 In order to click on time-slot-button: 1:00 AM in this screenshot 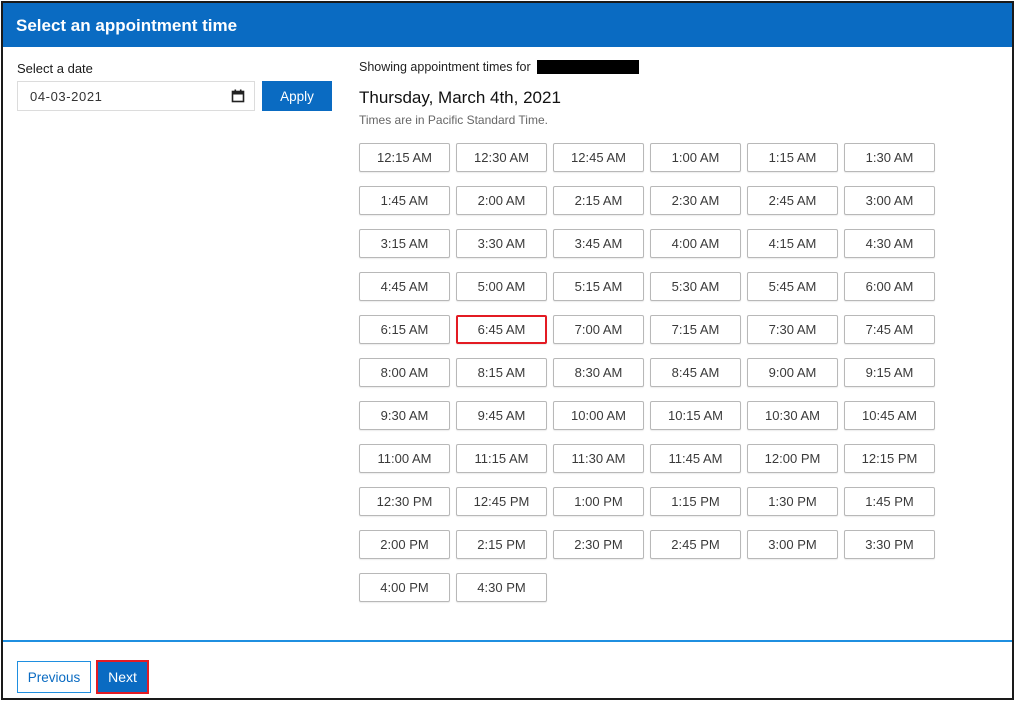, I will do `click(695, 157)`.